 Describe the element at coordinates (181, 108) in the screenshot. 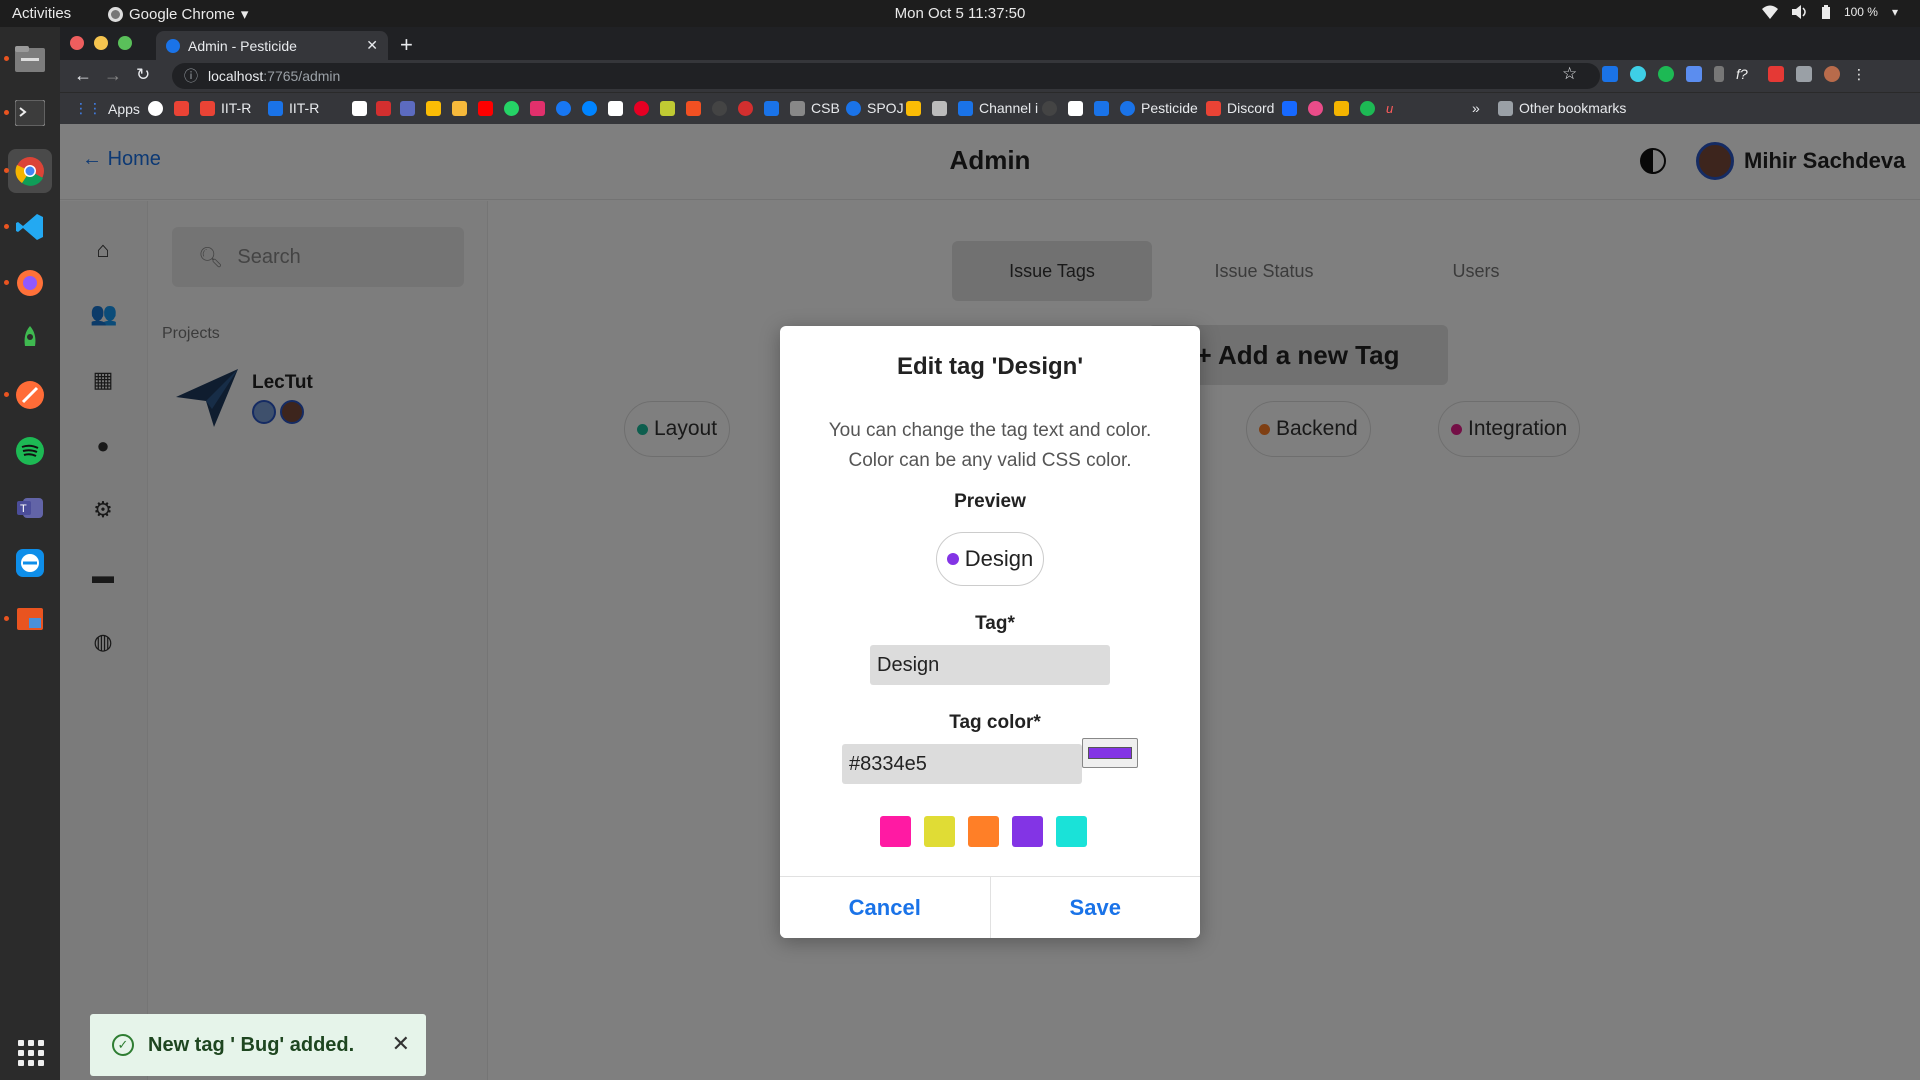

I see `gmail-icon` at that location.